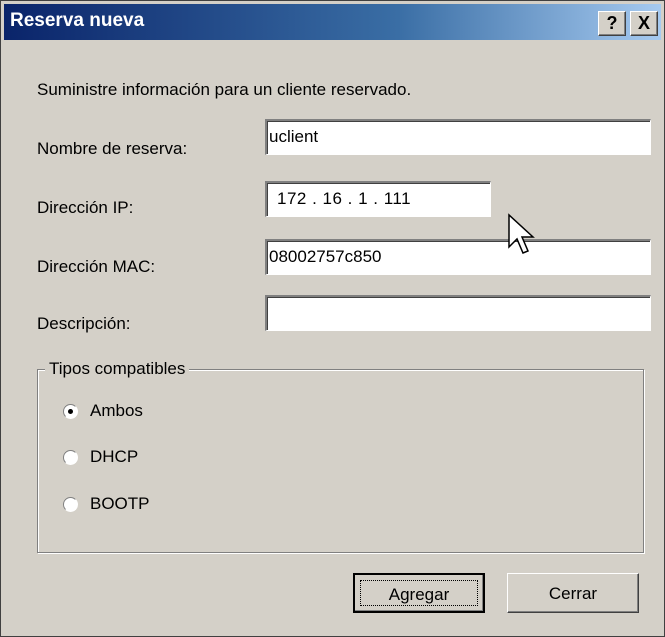 The width and height of the screenshot is (665, 637). I want to click on radio-option-ambos: Ambos, so click(103, 411).